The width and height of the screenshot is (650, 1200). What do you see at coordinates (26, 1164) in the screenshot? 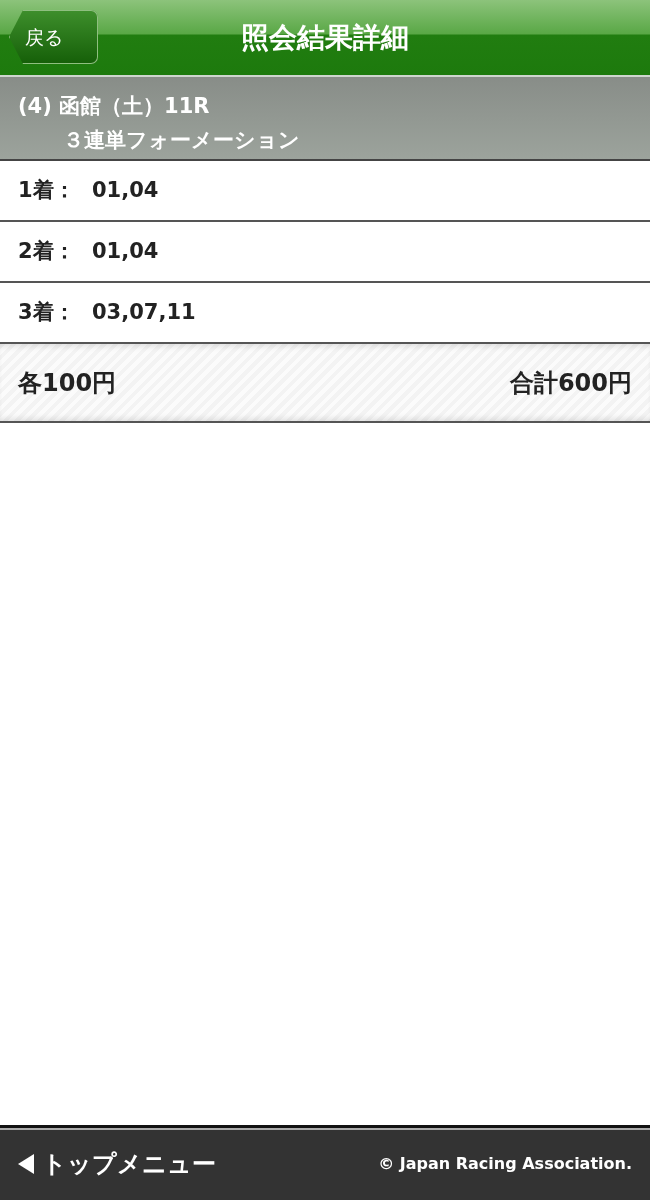
I see `left-triangle-icon` at bounding box center [26, 1164].